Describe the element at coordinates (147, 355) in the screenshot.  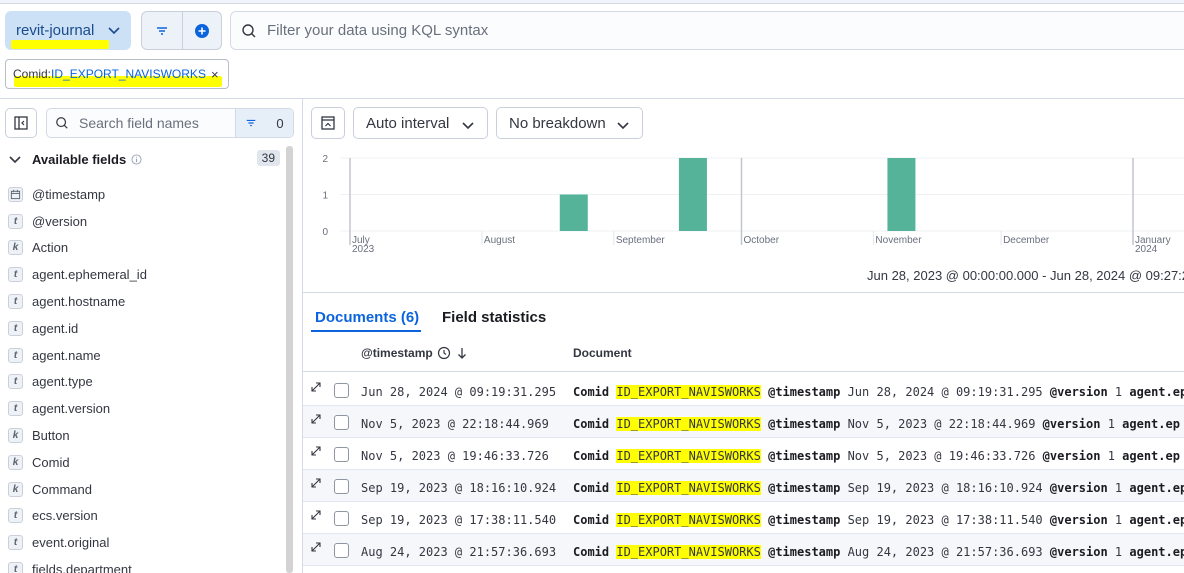
I see `field-item: t agent.name` at that location.